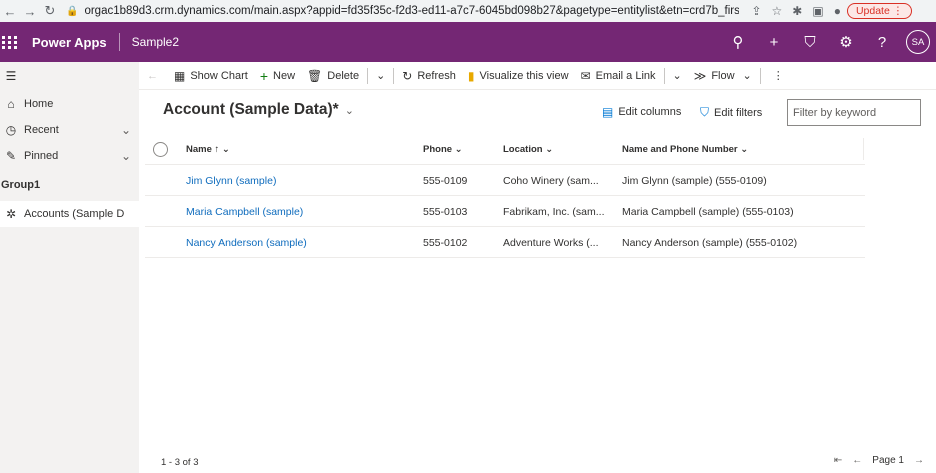 This screenshot has width=936, height=473. What do you see at coordinates (69, 130) in the screenshot?
I see `sidebar-item-recent: ◷ Recent ⌄` at bounding box center [69, 130].